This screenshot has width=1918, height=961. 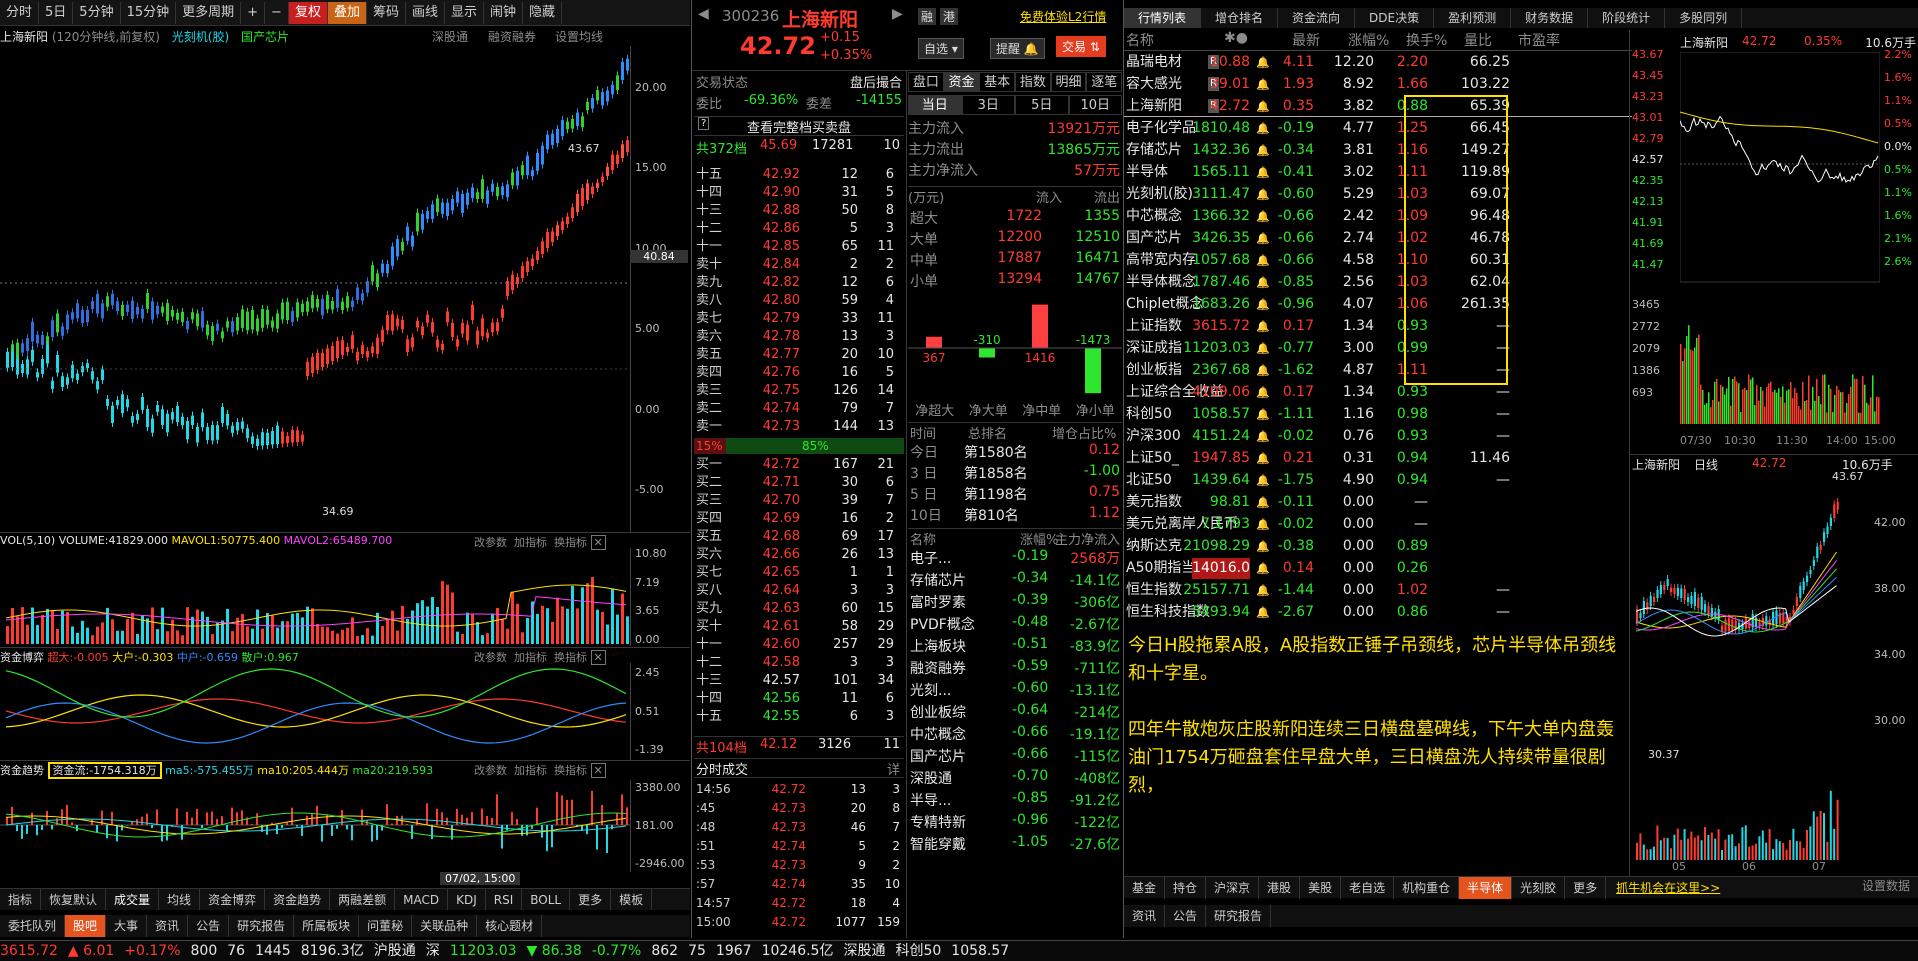 What do you see at coordinates (1017, 48) in the screenshot?
I see `remind-button: 提醒 🔔` at bounding box center [1017, 48].